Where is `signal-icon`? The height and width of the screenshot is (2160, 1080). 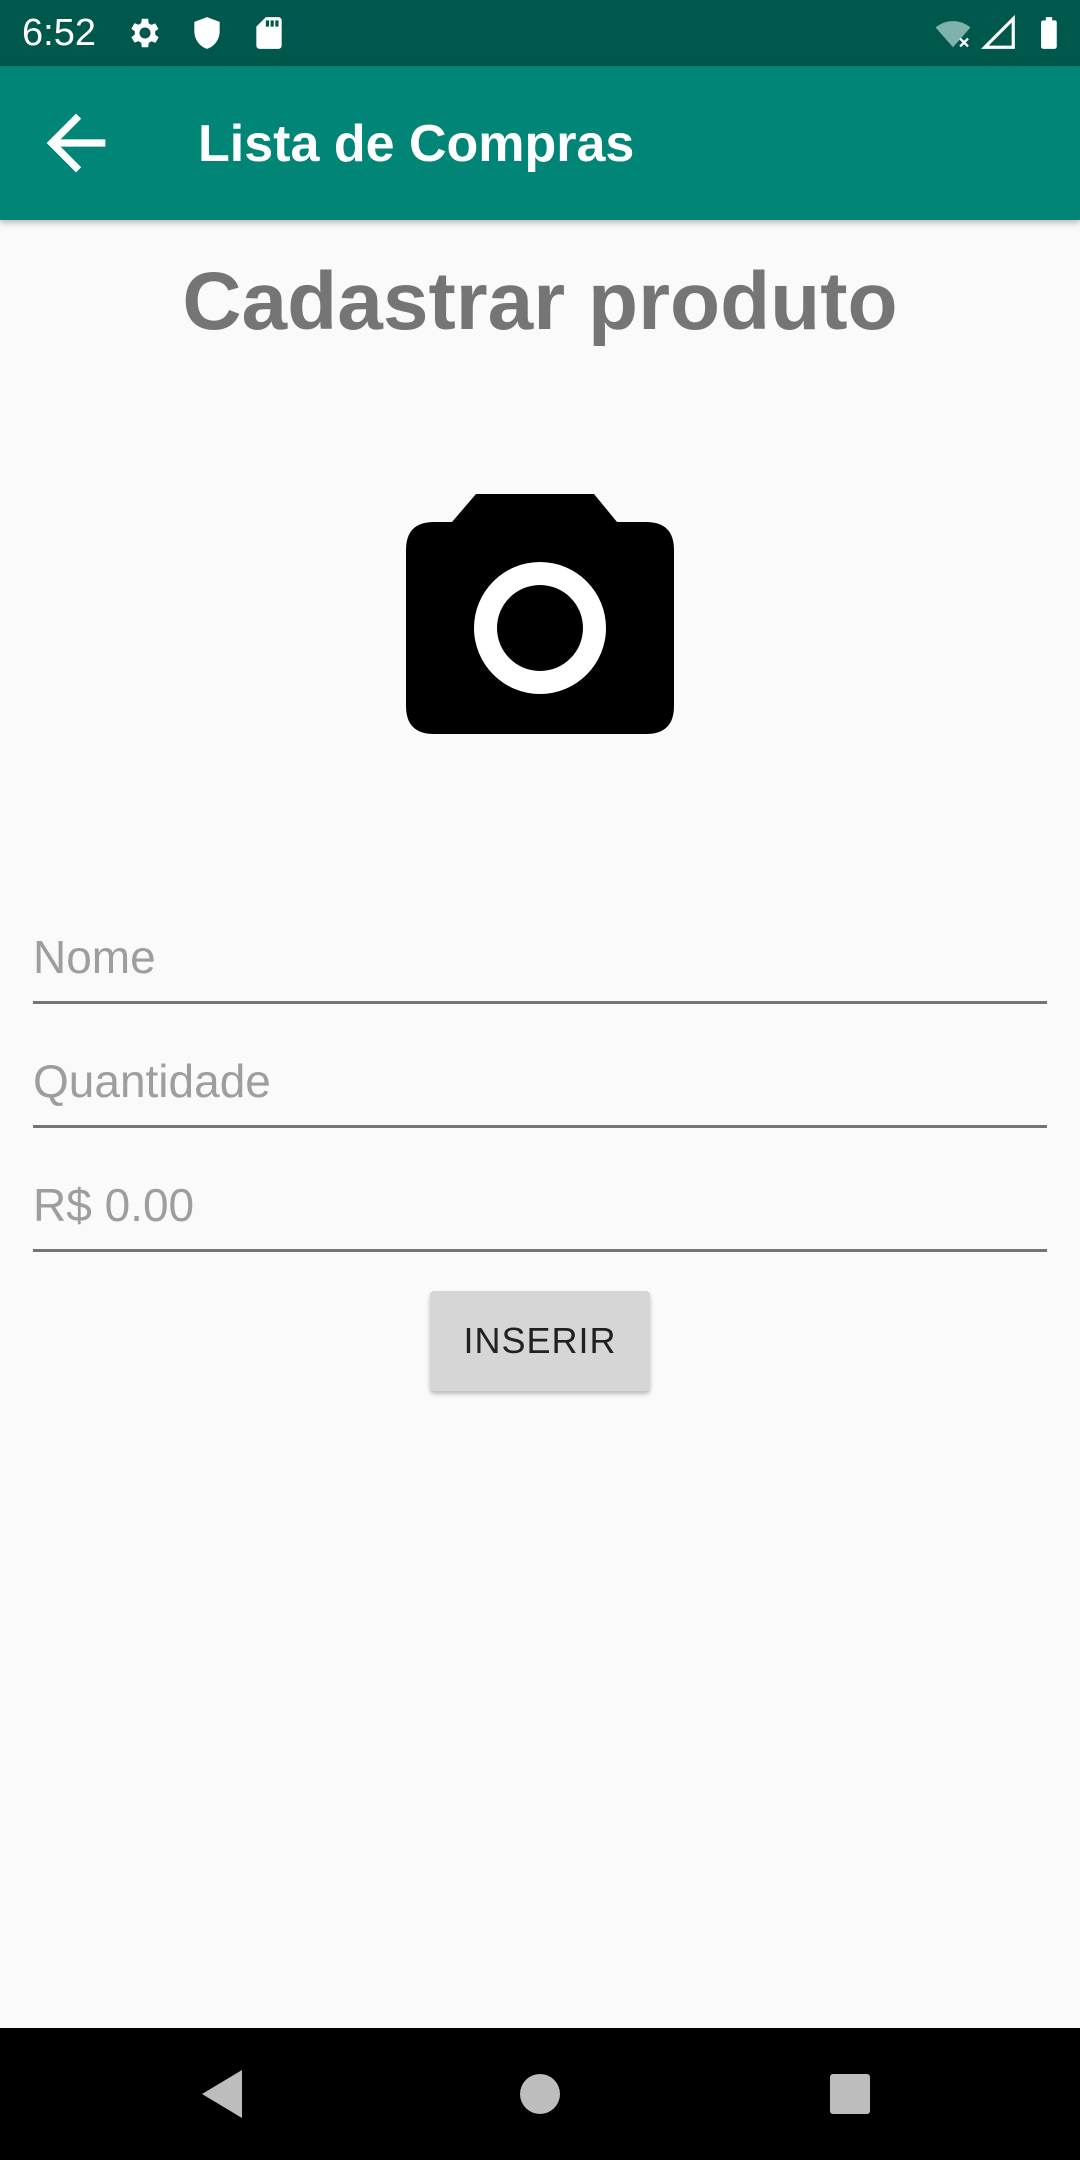
signal-icon is located at coordinates (997, 31).